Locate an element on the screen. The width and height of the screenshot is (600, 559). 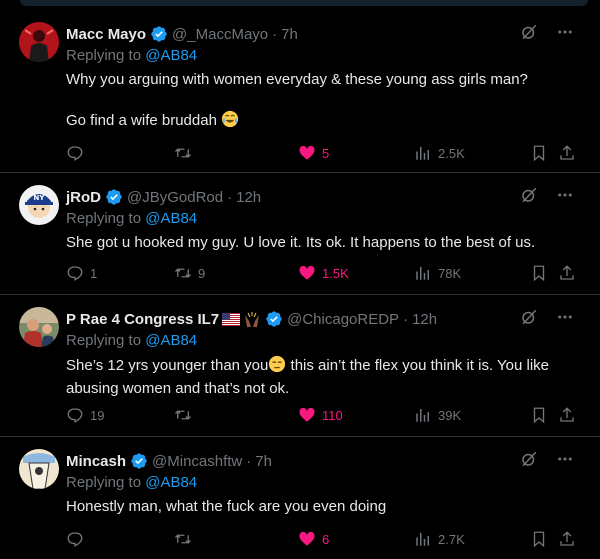
tweet-header: Macc Mayo @_MaccMayo · 7h is located at coordinates (327, 34).